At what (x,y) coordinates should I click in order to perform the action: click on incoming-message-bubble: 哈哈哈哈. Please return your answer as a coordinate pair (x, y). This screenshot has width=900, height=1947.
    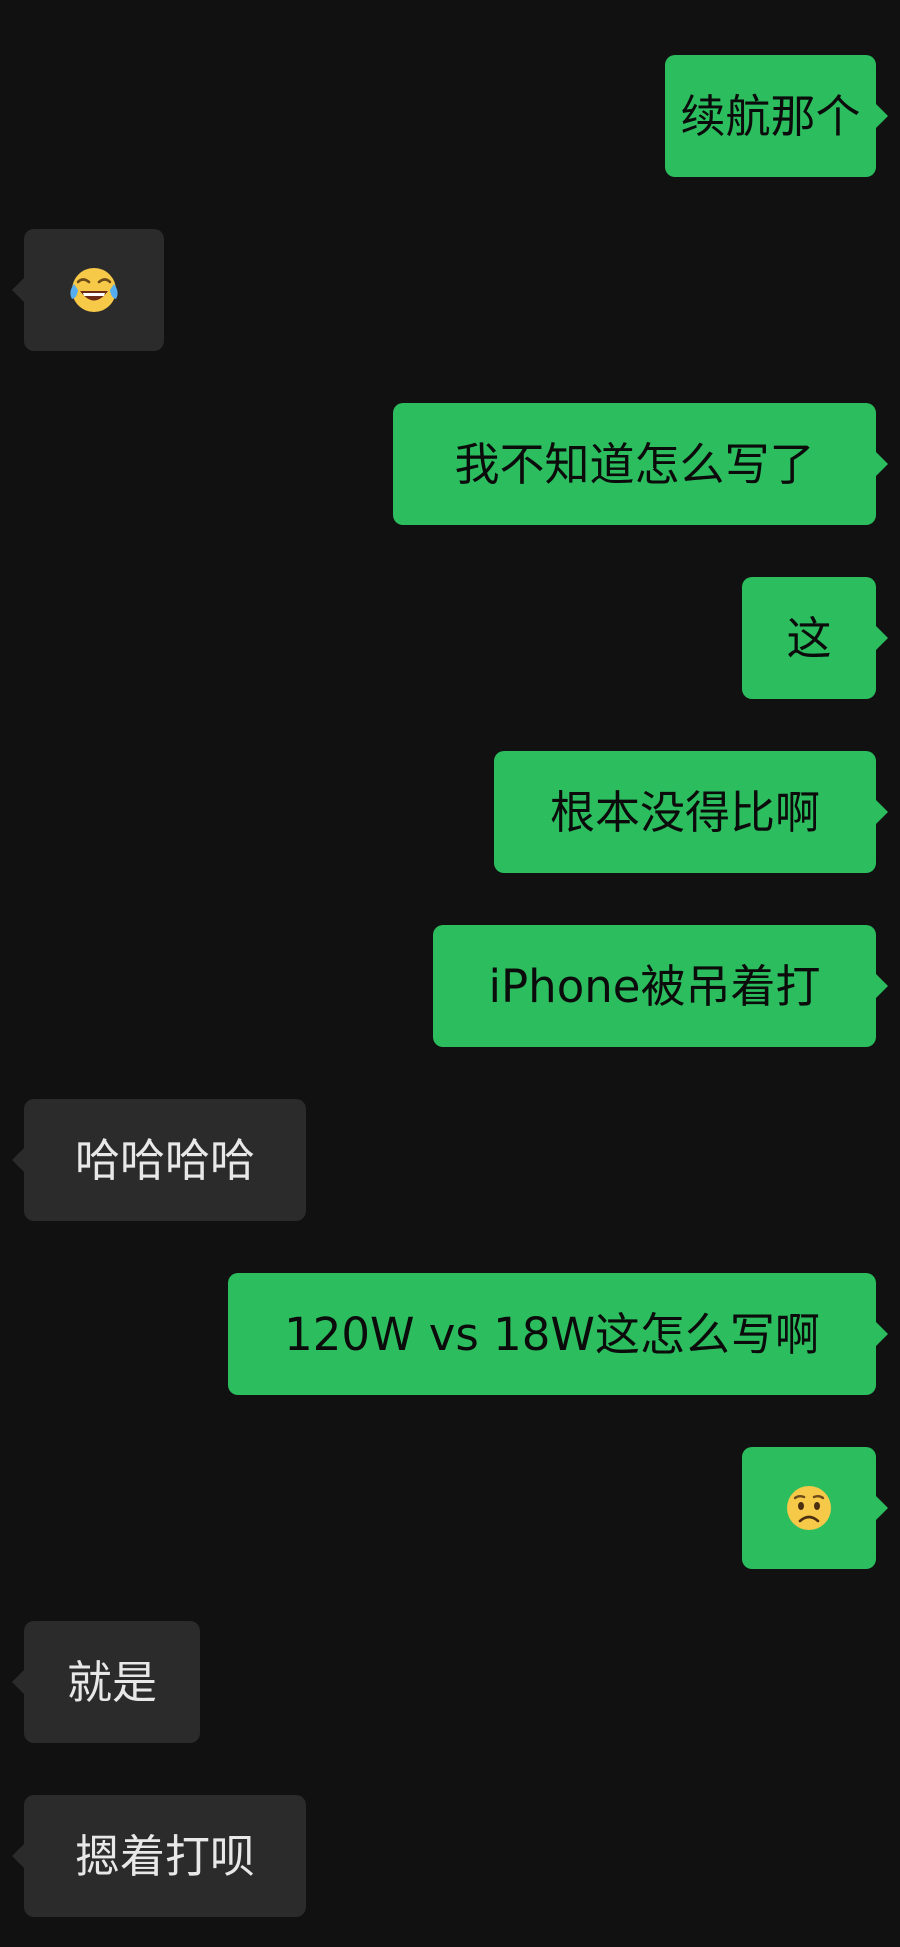
    Looking at the image, I should click on (159, 1160).